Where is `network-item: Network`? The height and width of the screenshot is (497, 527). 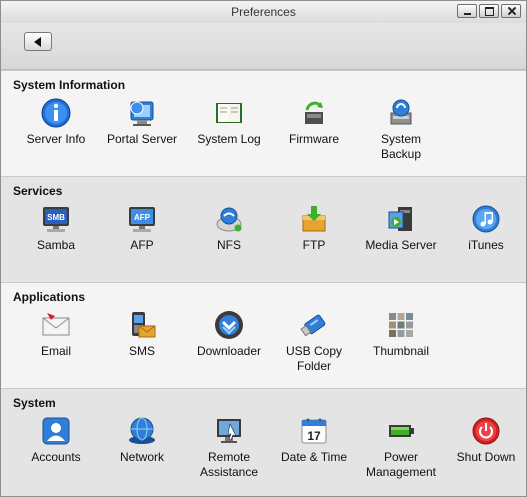 network-item: Network is located at coordinates (142, 440).